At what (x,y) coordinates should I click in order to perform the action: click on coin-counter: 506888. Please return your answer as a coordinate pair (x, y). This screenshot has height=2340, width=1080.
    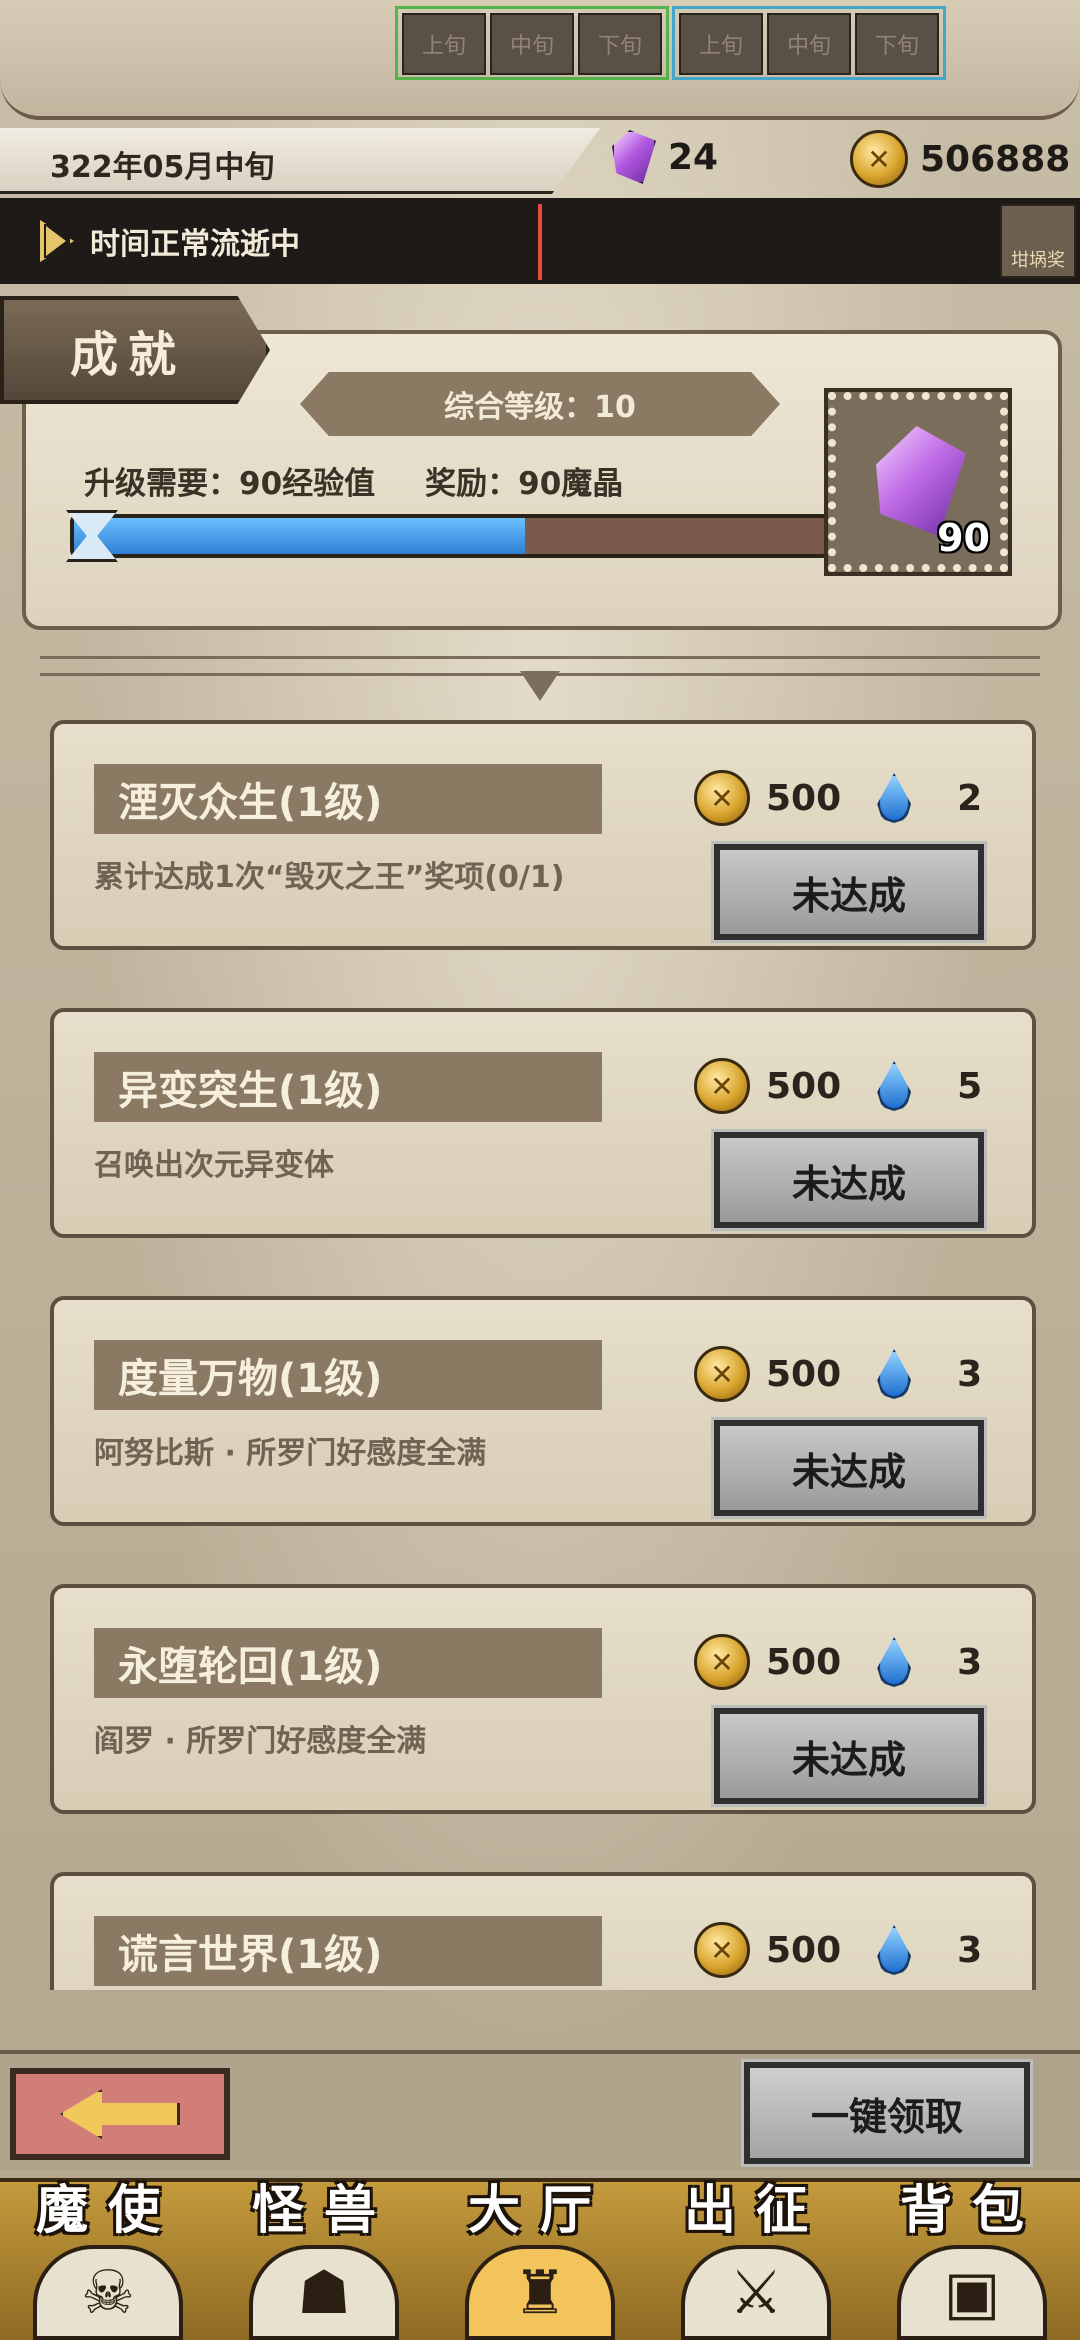
    Looking at the image, I should click on (960, 159).